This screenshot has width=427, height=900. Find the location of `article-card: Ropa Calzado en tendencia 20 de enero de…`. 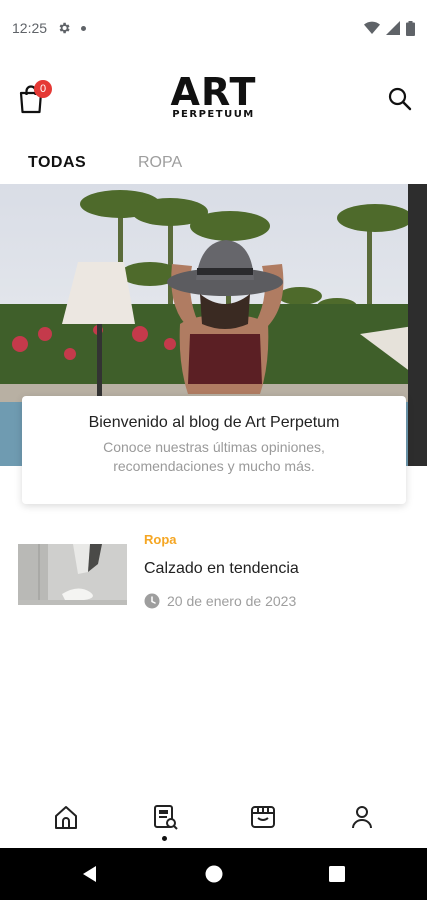

article-card: Ropa Calzado en tendencia 20 de enero de… is located at coordinates (214, 573).